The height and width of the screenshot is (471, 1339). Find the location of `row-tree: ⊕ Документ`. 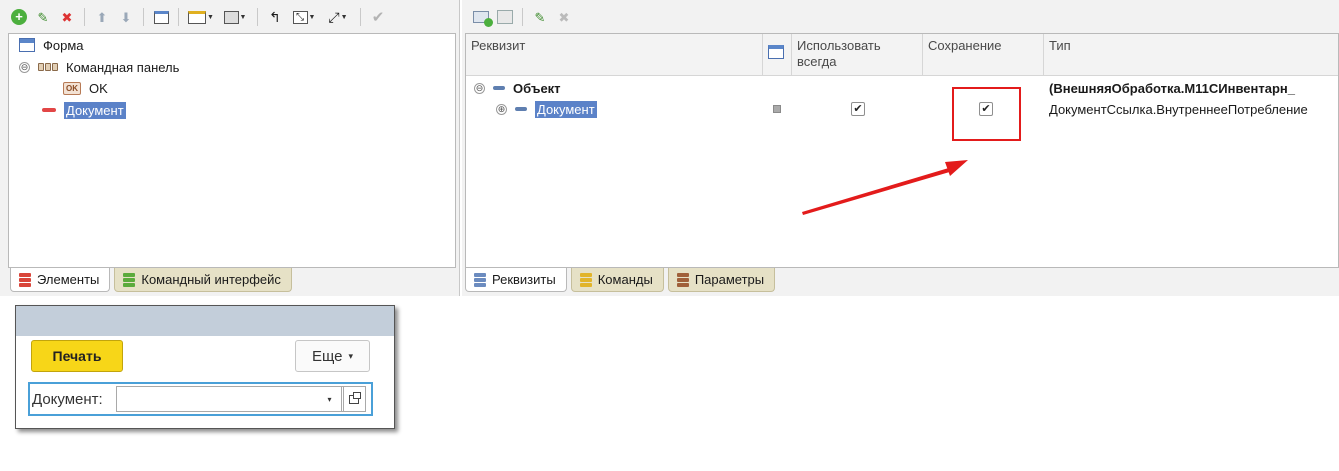

row-tree: ⊕ Документ is located at coordinates (546, 109).